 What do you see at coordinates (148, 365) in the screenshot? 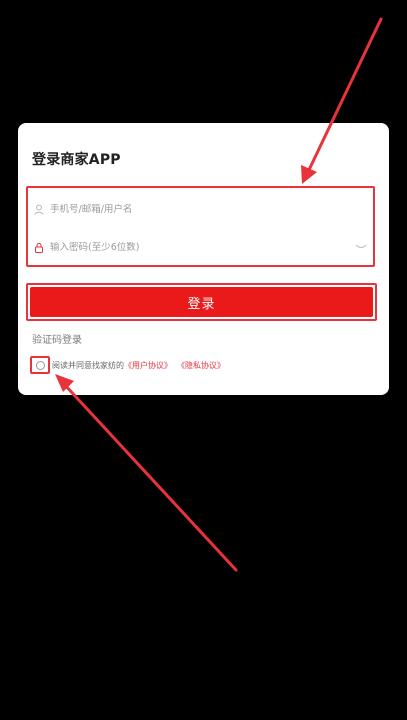
I see `user-agreement-link: 《用户协议》` at bounding box center [148, 365].